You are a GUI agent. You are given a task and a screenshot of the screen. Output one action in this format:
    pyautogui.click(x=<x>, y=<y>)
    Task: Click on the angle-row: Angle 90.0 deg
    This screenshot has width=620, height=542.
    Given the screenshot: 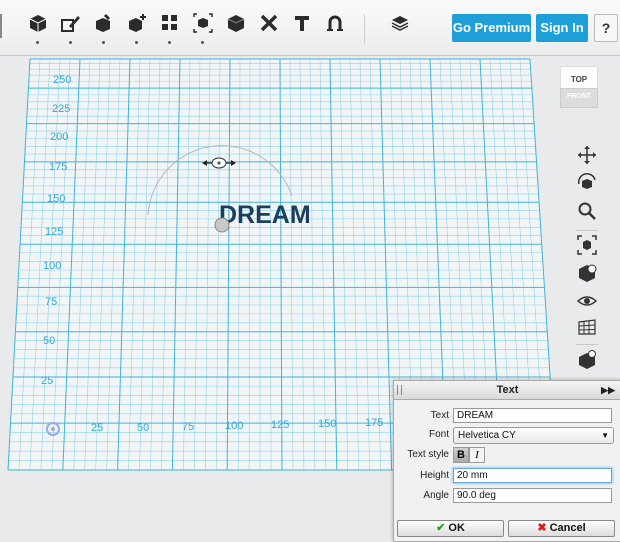 What is the action you would take?
    pyautogui.click(x=507, y=497)
    